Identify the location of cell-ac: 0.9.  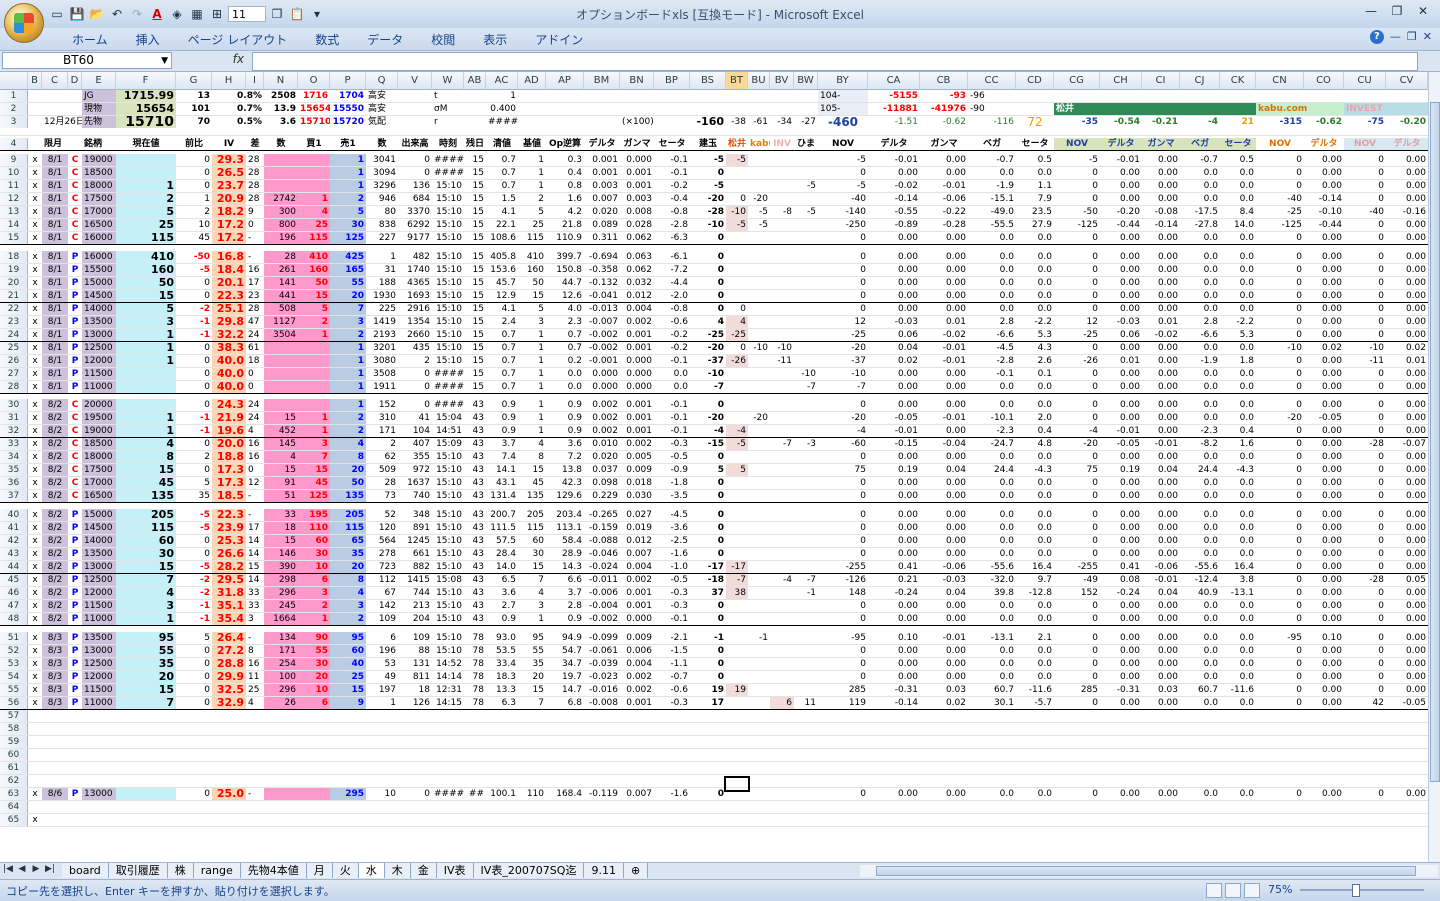
(502, 619).